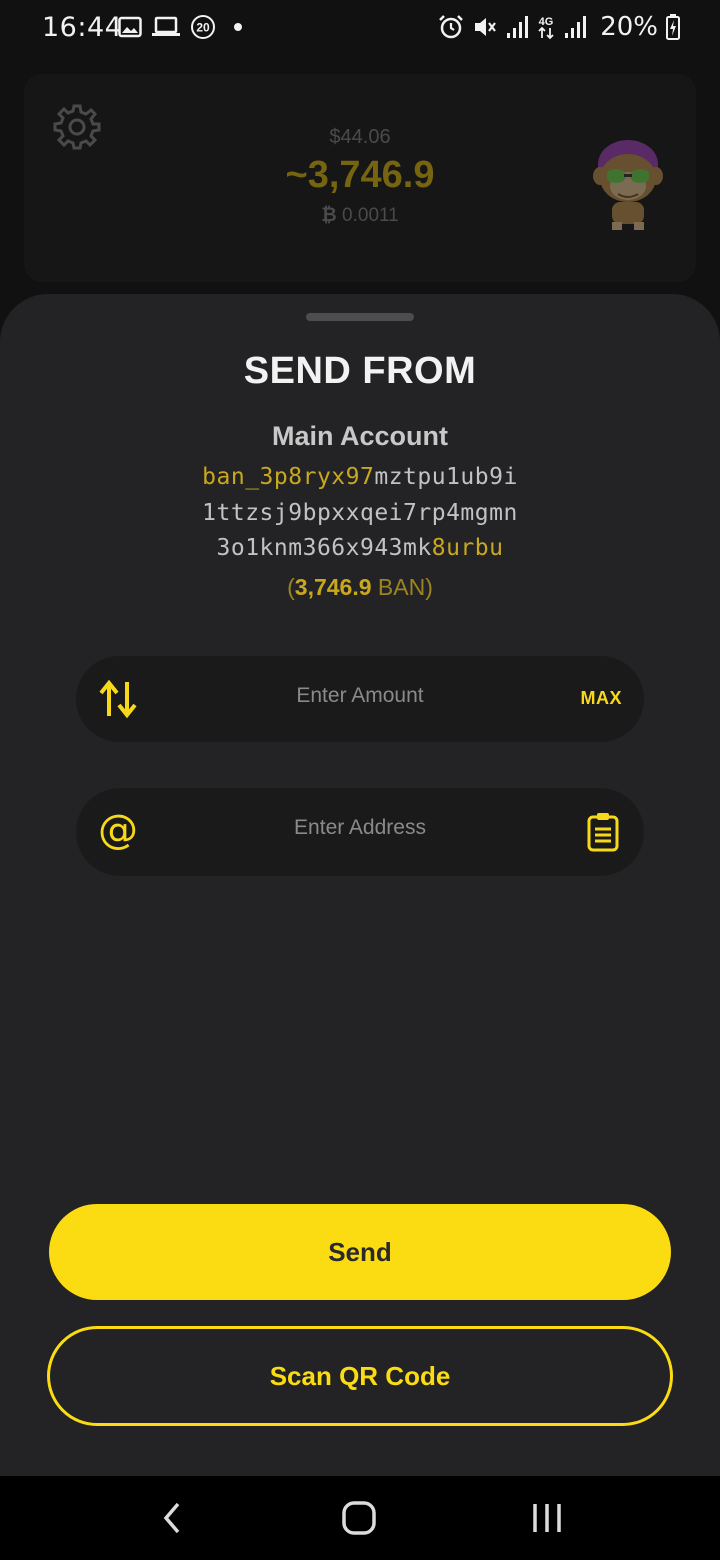 The height and width of the screenshot is (1560, 720). What do you see at coordinates (370, 215) in the screenshot?
I see `btc-balance: 0.0011` at bounding box center [370, 215].